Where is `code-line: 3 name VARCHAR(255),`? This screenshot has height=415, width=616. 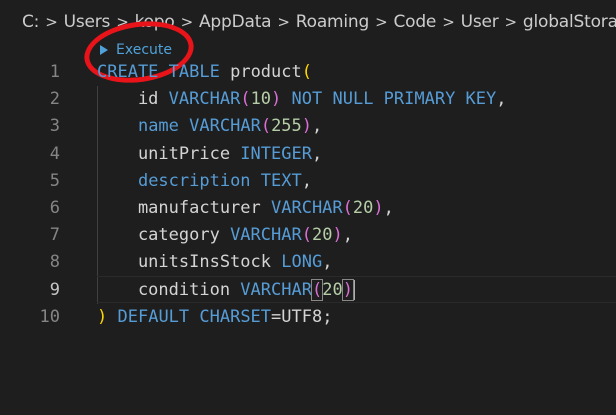 code-line: 3 name VARCHAR(255), is located at coordinates (308, 126).